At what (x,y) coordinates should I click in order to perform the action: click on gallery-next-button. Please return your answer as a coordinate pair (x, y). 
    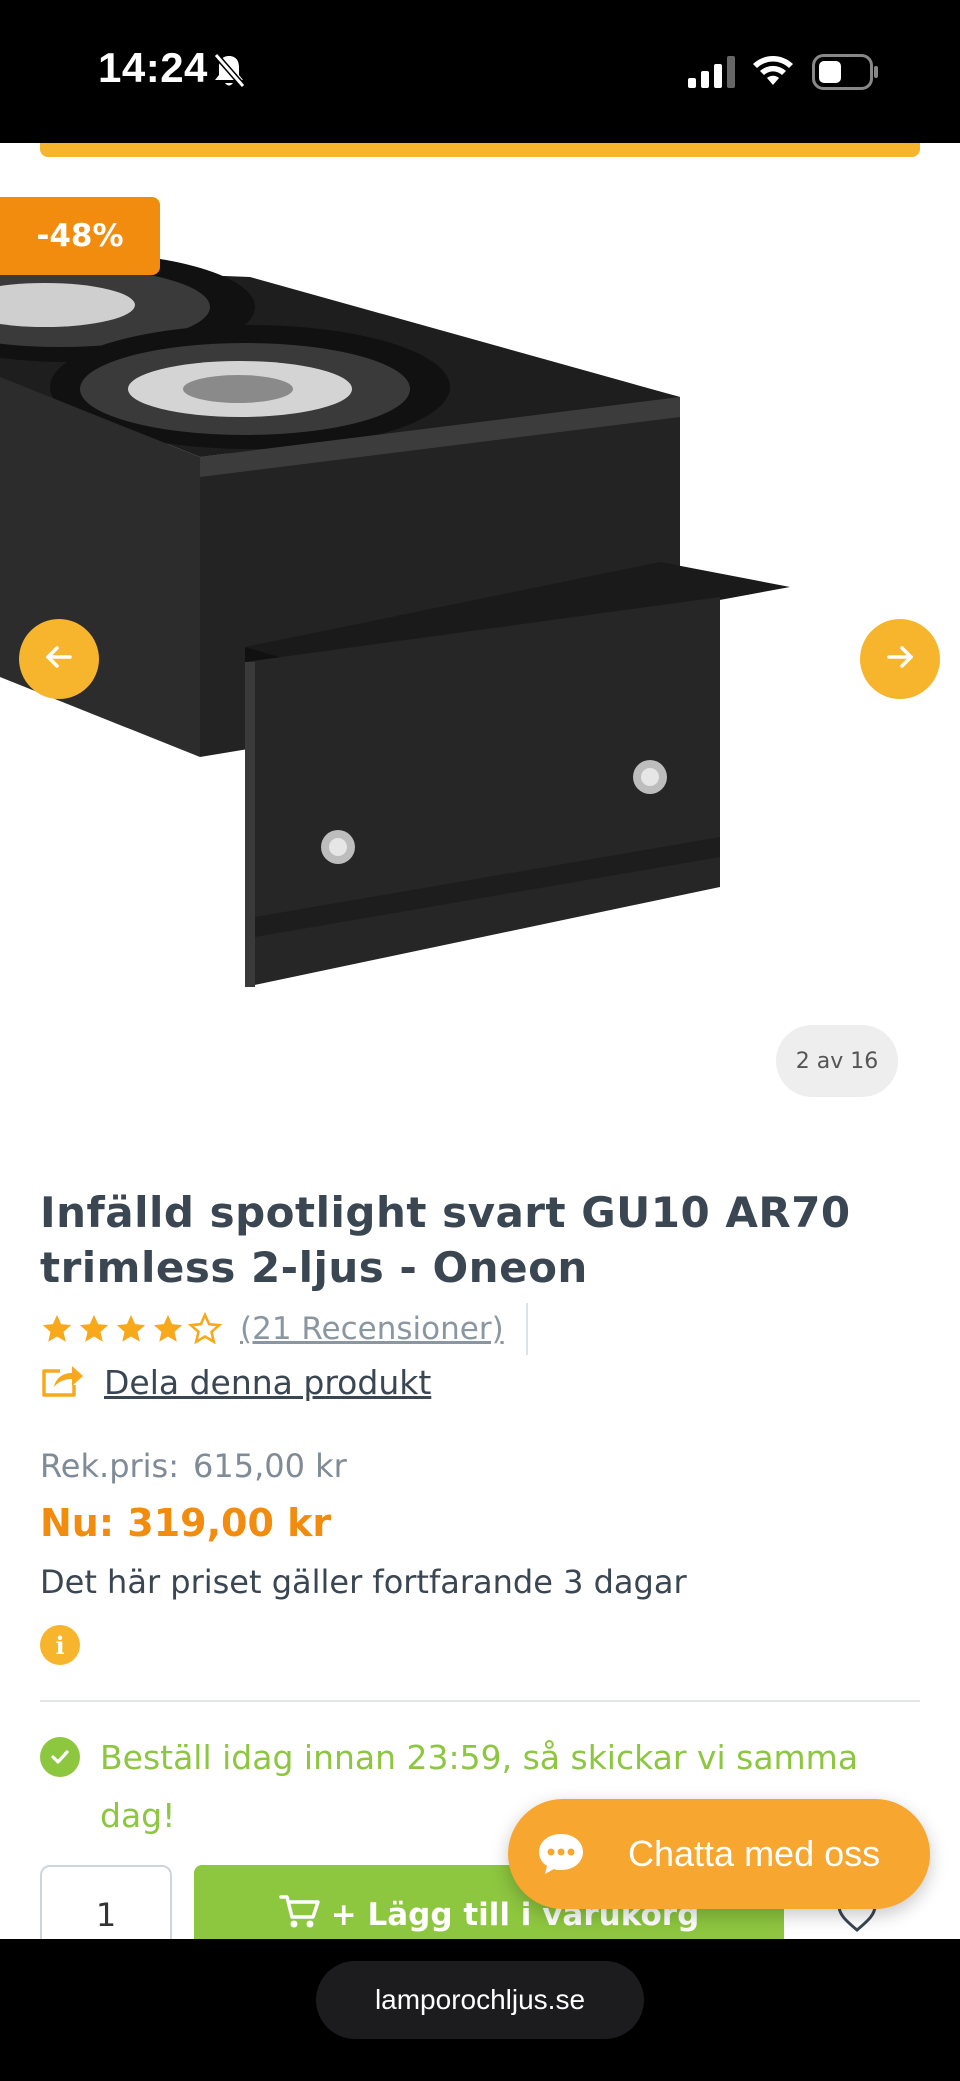
    Looking at the image, I should click on (900, 659).